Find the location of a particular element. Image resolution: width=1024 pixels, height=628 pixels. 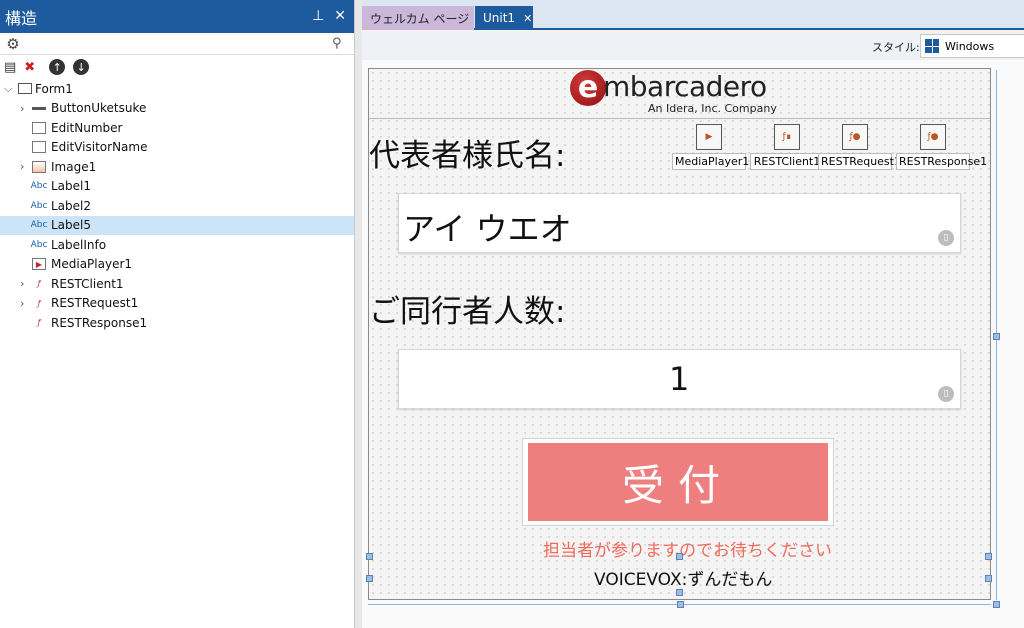

tree-item: Abc Label1 is located at coordinates (177, 187).